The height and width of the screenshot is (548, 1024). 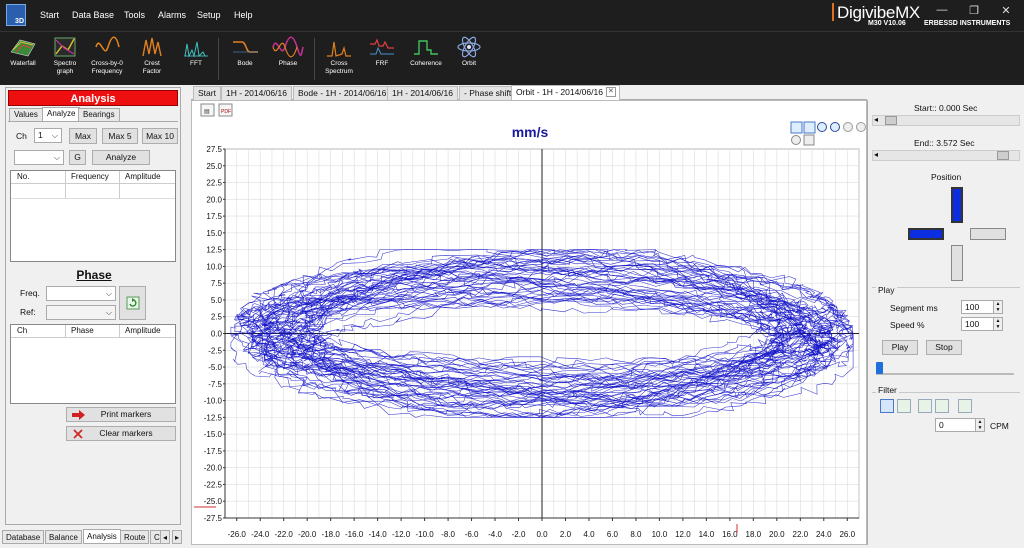 I want to click on max-button: Max, so click(x=83, y=136).